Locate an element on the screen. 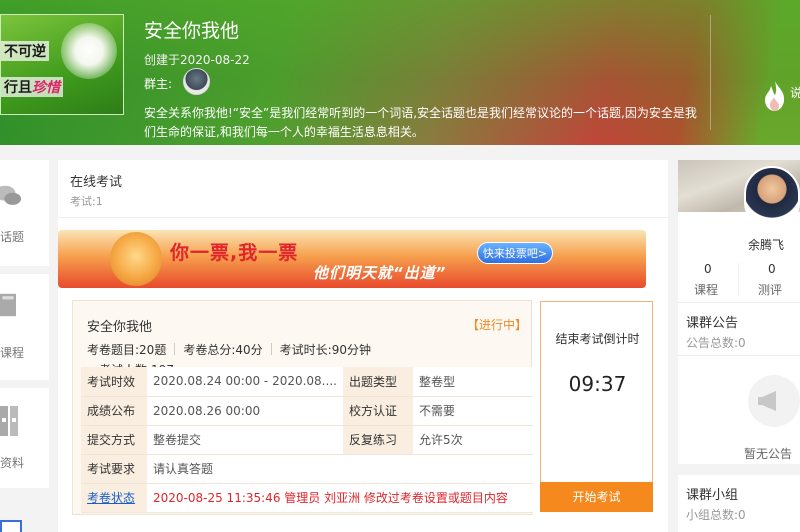  promo-subline: 他们明天就“出道” is located at coordinates (380, 273).